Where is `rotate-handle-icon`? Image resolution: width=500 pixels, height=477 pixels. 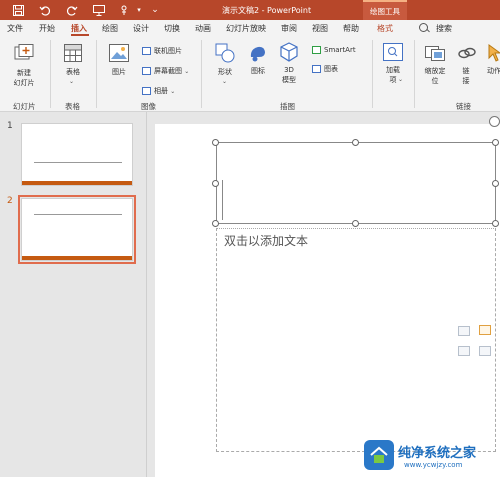
rotate-handle-icon is located at coordinates (494, 121).